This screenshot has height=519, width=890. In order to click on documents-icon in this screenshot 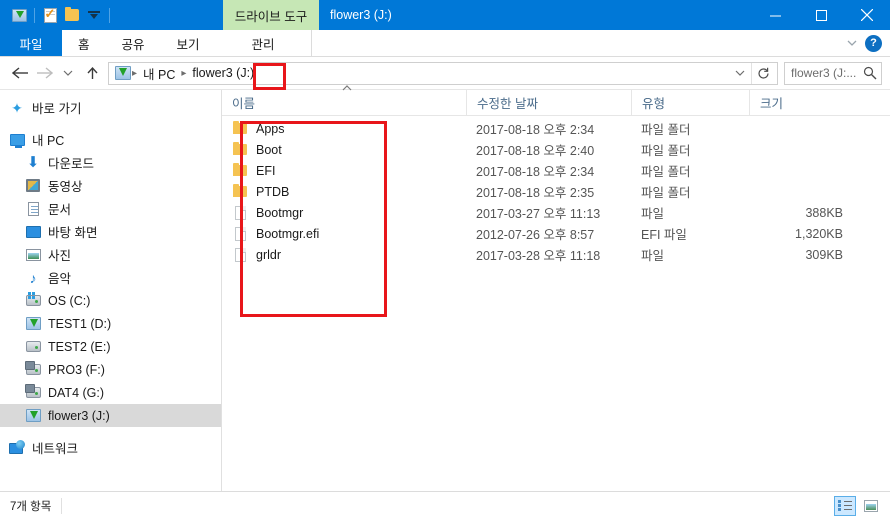, I will do `click(33, 208)`.